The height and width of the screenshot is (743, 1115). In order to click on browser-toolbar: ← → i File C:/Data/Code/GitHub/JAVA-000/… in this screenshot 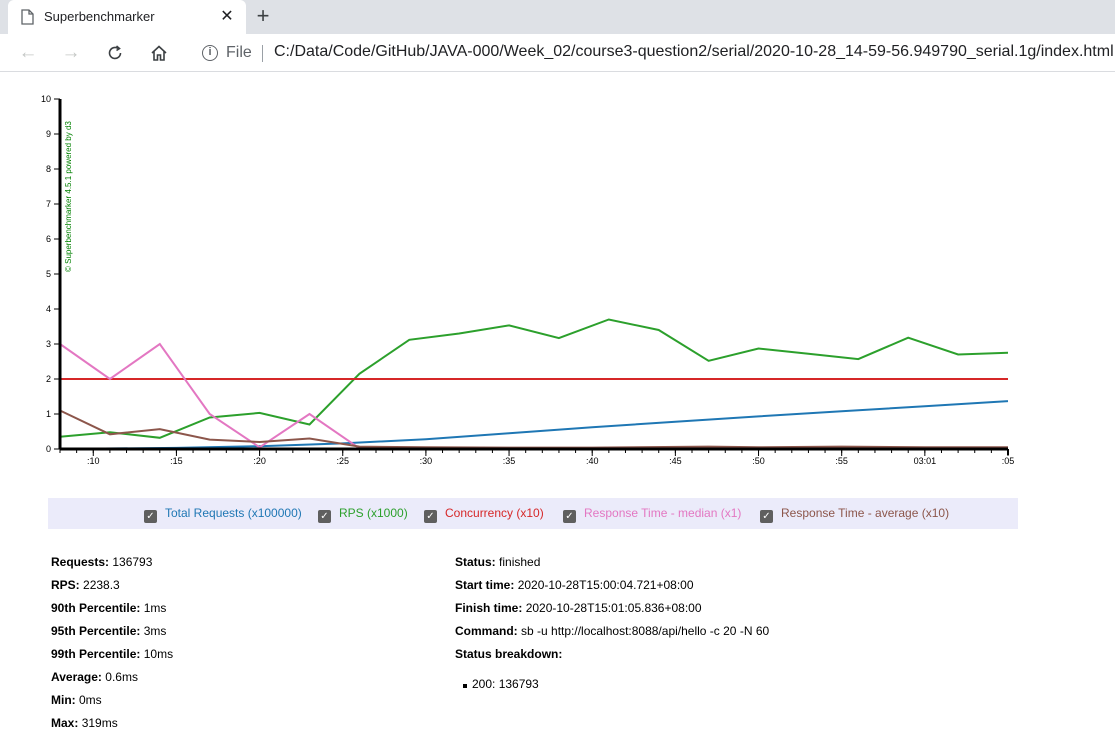, I will do `click(557, 53)`.